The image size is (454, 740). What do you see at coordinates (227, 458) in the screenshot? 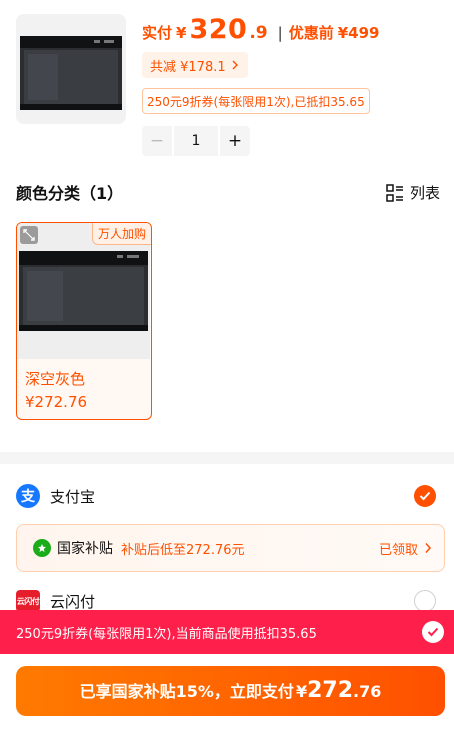
I see `section-divider` at bounding box center [227, 458].